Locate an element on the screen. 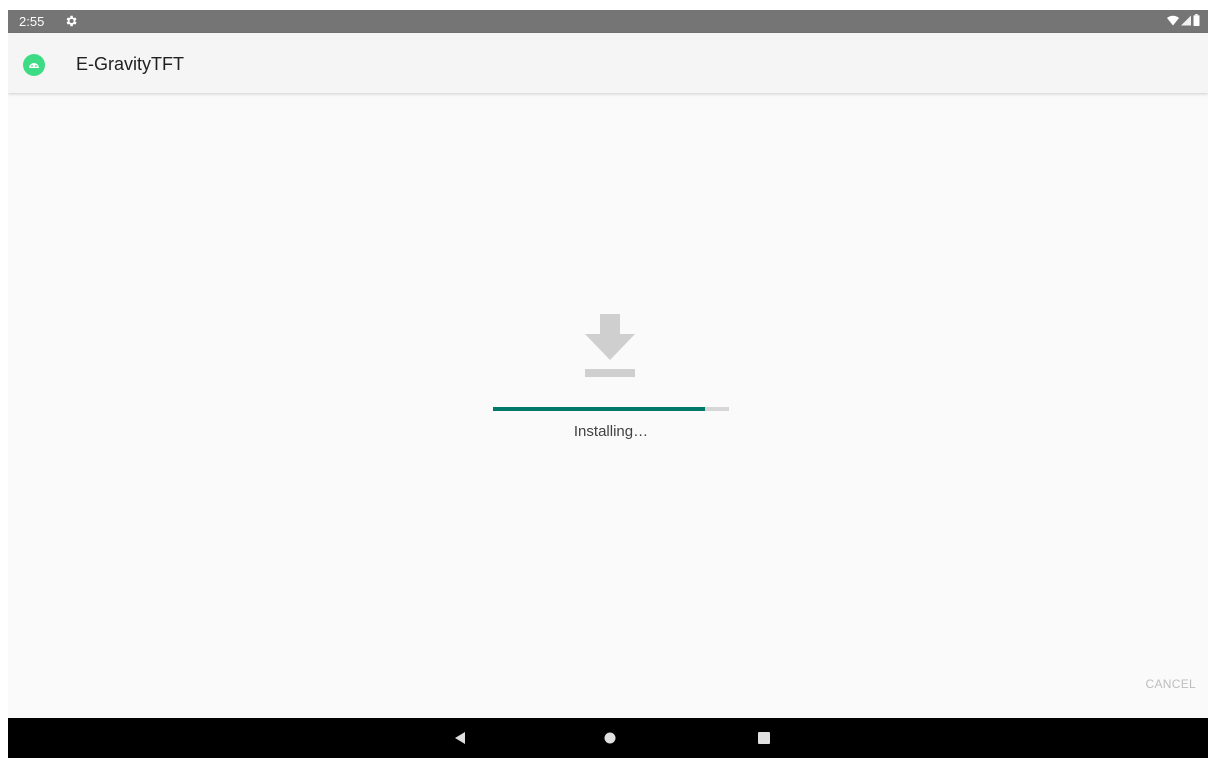  app-bar: E-GravityTFT is located at coordinates (608, 63).